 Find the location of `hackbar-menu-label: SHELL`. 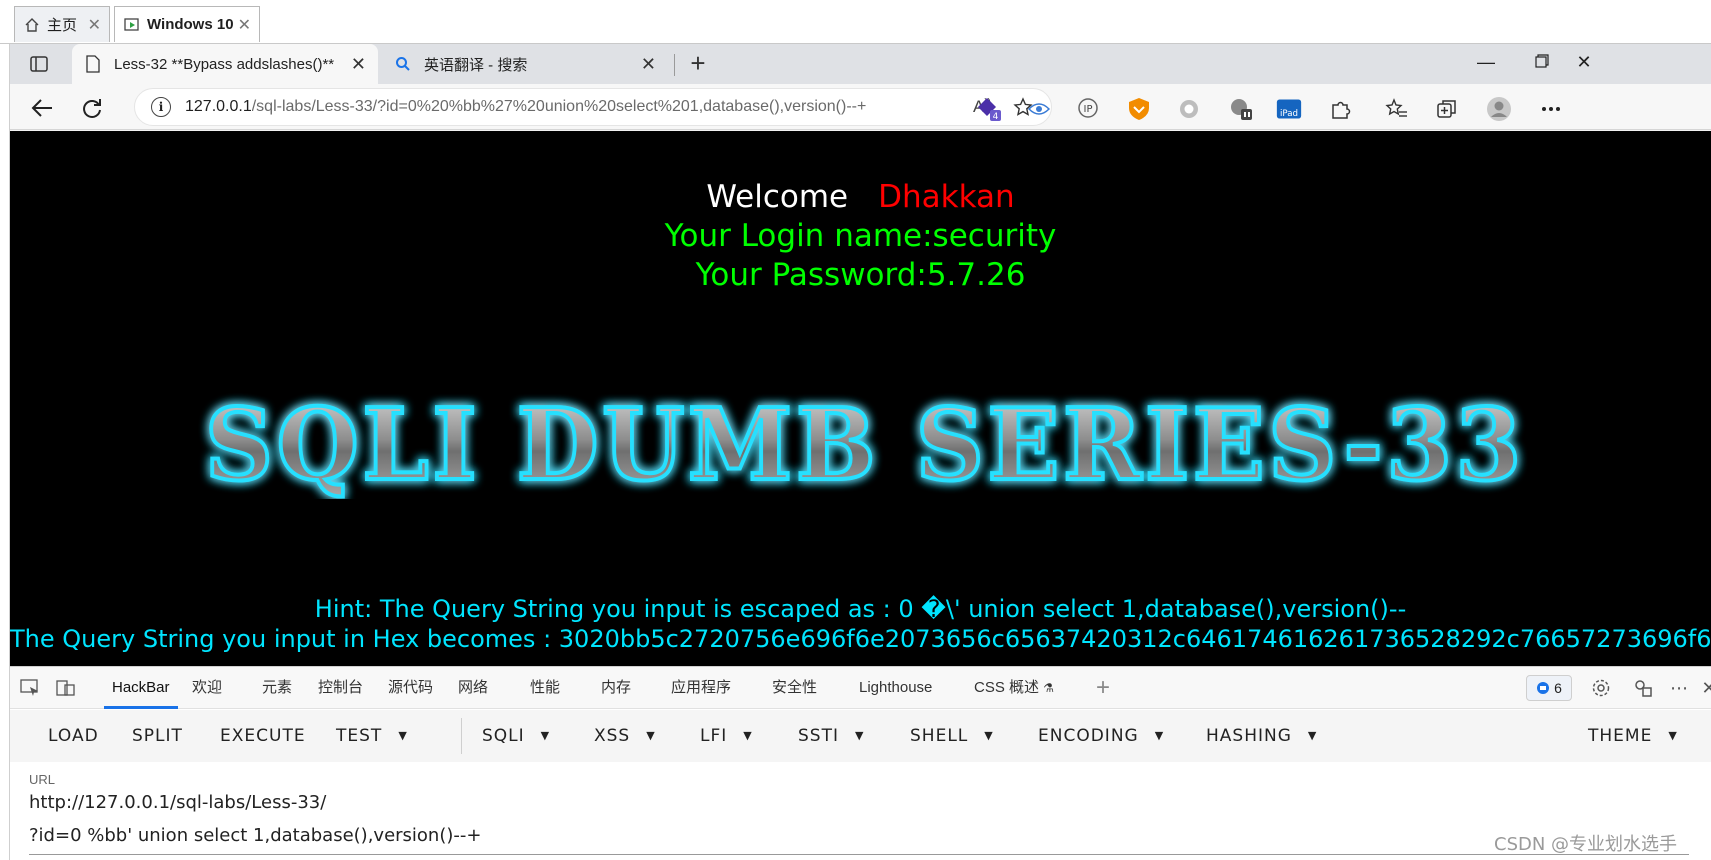

hackbar-menu-label: SHELL is located at coordinates (939, 736).